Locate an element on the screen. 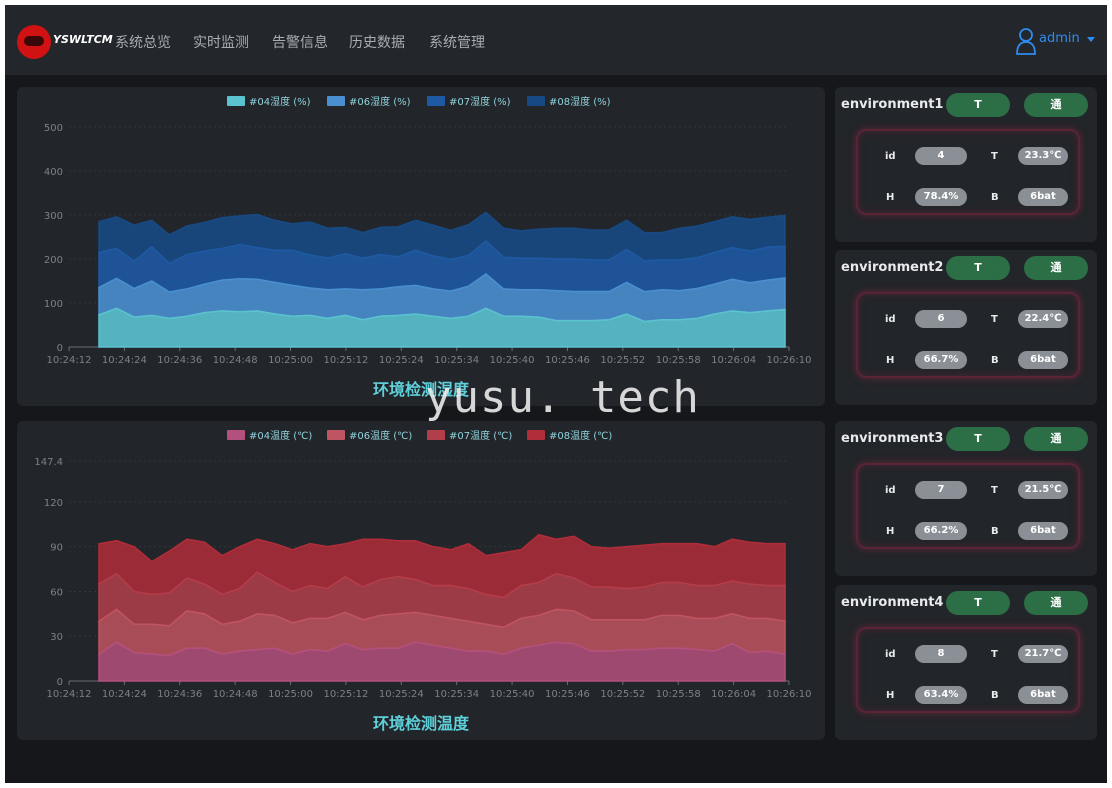 This screenshot has height=788, width=1112. y-tick-label: 60 is located at coordinates (56, 592).